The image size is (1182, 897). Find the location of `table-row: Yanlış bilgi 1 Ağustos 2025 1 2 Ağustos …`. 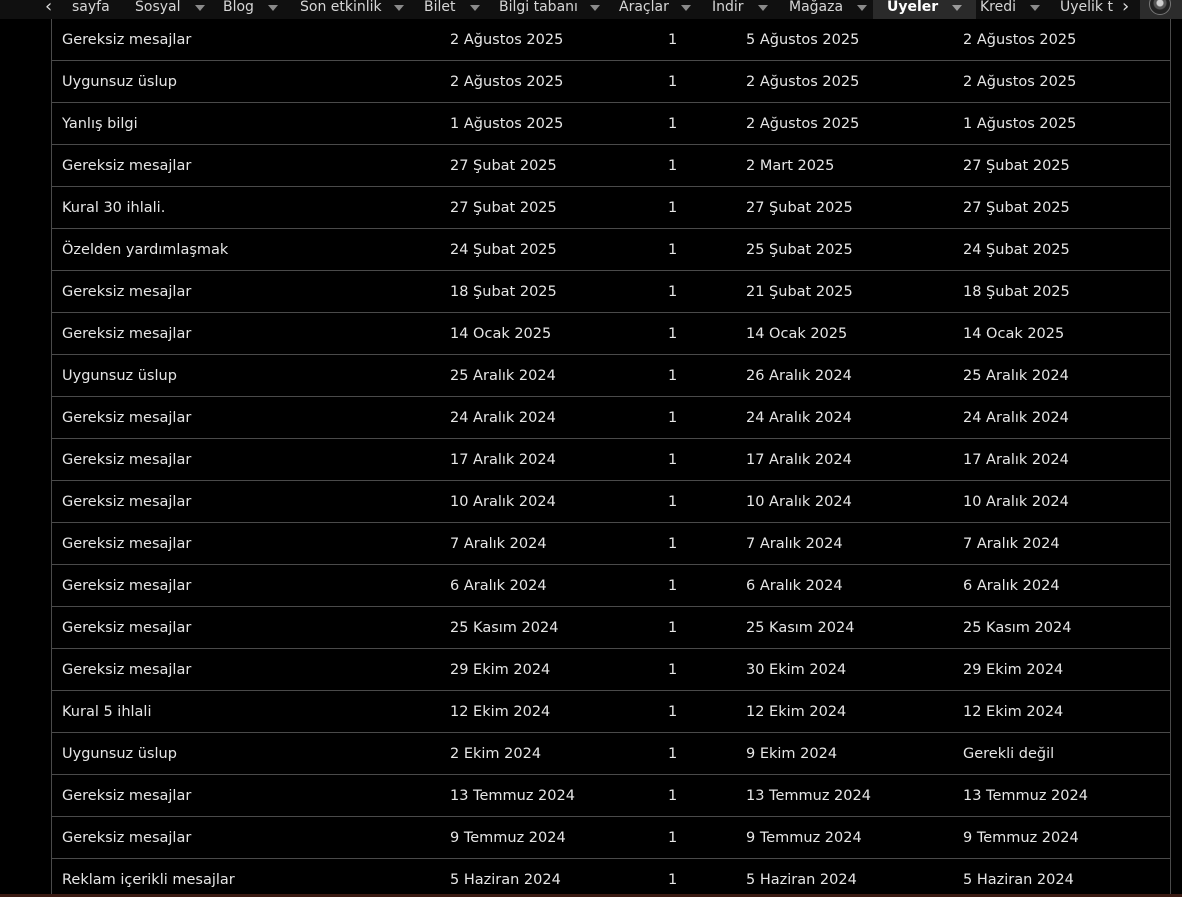

table-row: Yanlış bilgi 1 Ağustos 2025 1 2 Ağustos … is located at coordinates (611, 124).